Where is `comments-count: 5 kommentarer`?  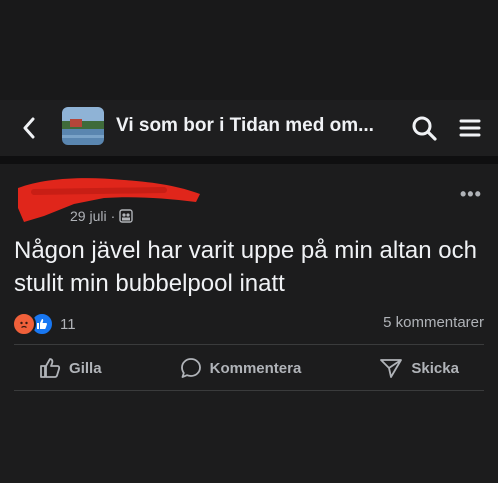
comments-count: 5 kommentarer is located at coordinates (433, 322).